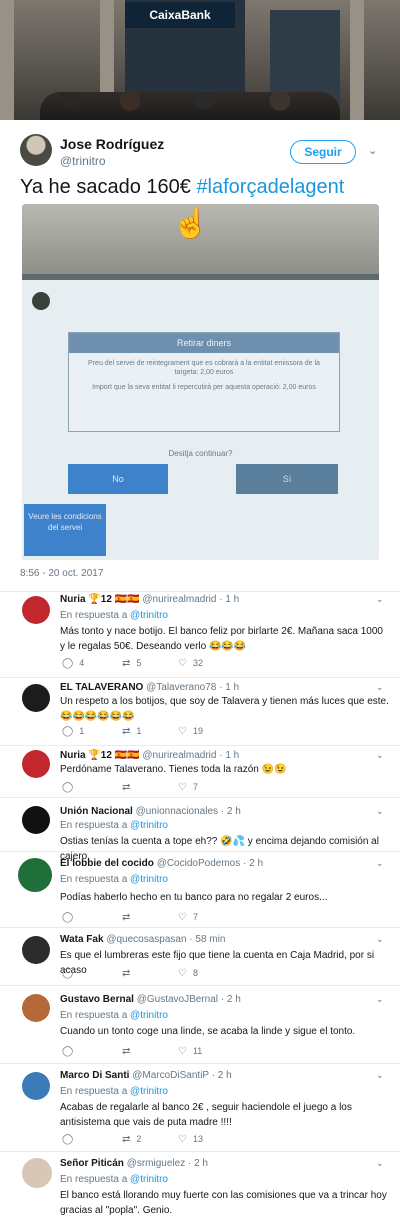 This screenshot has height=1218, width=400. Describe the element at coordinates (197, 731) in the screenshot. I see `like-count: 19` at that location.